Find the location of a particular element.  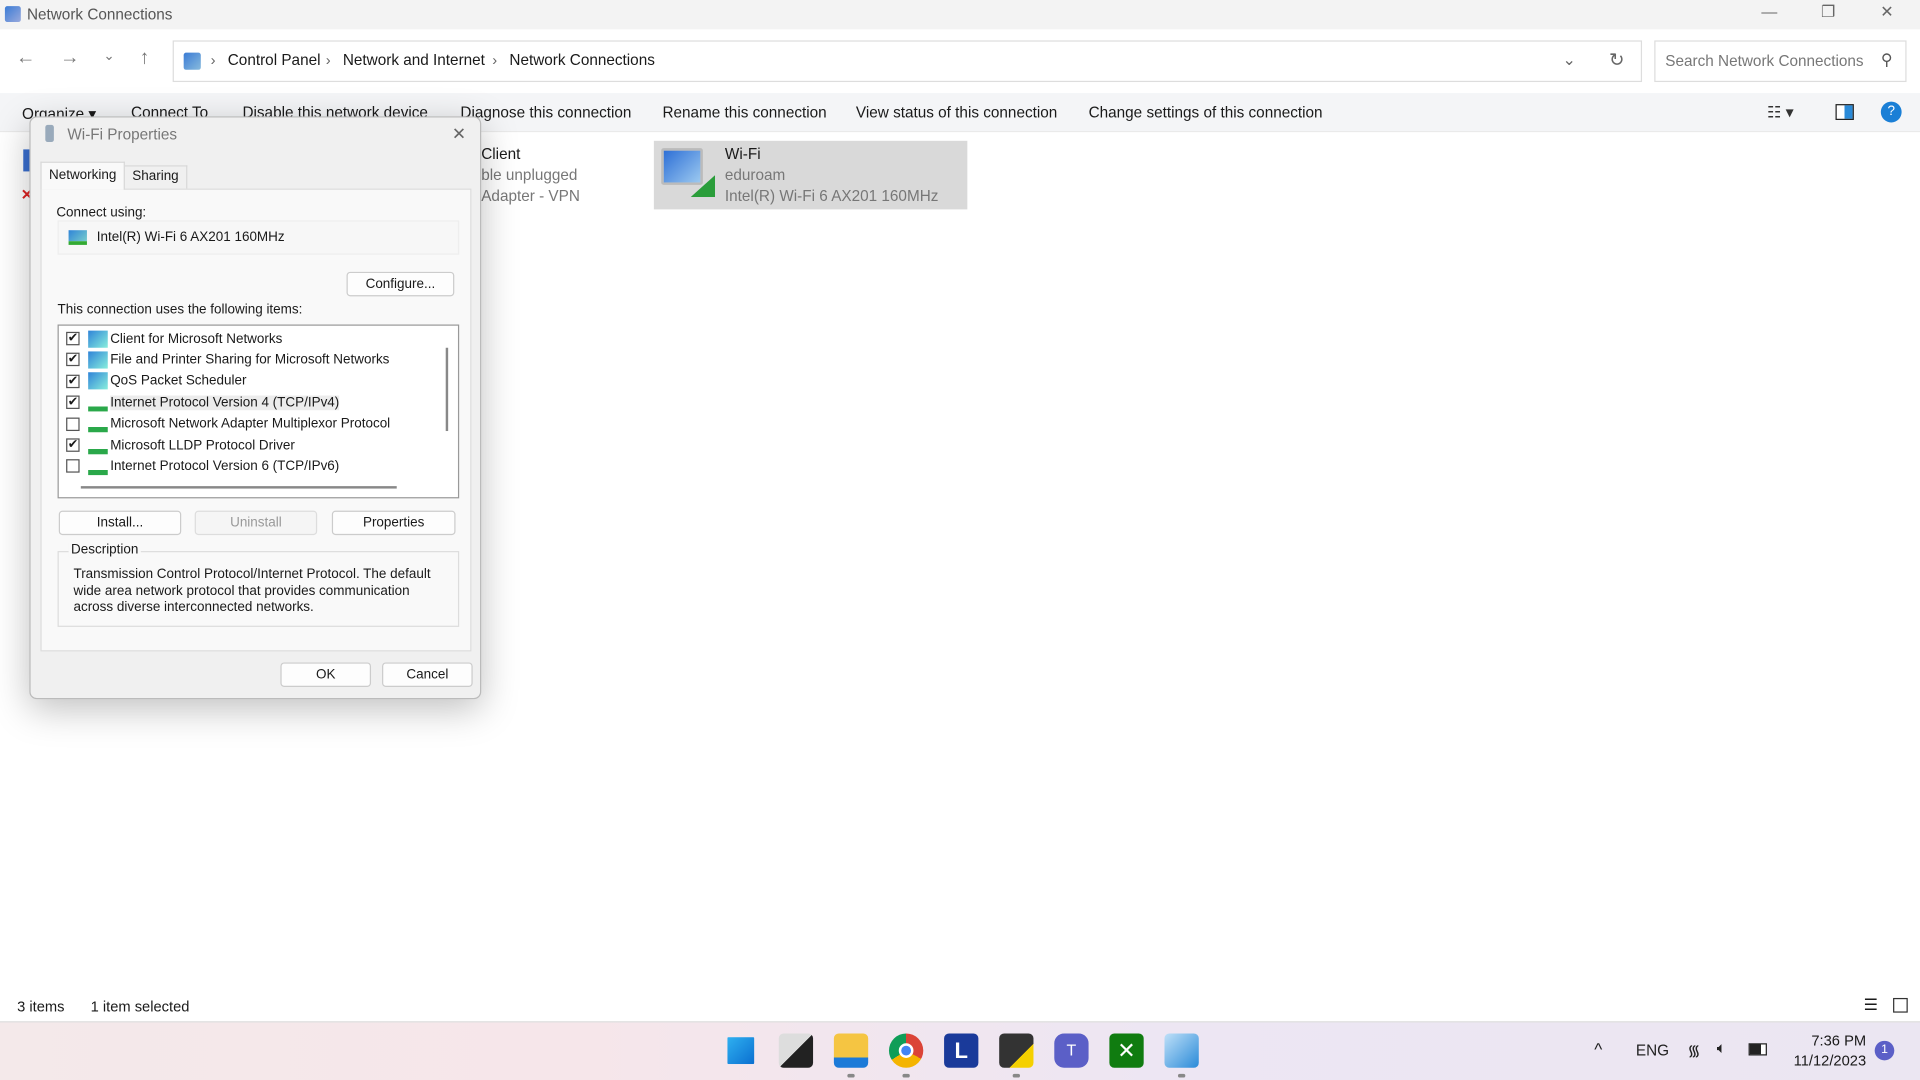

chrome-icon is located at coordinates (906, 1055).